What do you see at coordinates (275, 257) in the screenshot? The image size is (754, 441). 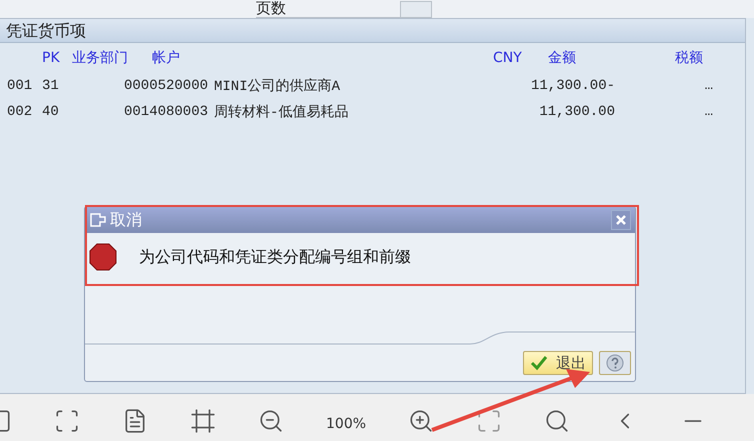 I see `error-message: 为公司代码和凭证类分配编号组和前缀` at bounding box center [275, 257].